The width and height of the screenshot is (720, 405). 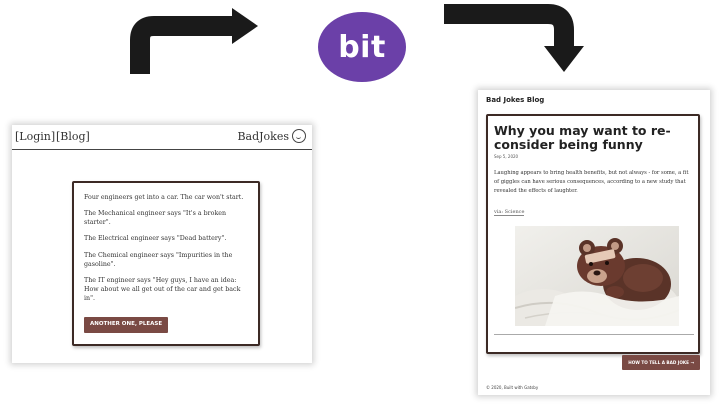 I want to click on nav-login-link: [Login], so click(x=35, y=136).